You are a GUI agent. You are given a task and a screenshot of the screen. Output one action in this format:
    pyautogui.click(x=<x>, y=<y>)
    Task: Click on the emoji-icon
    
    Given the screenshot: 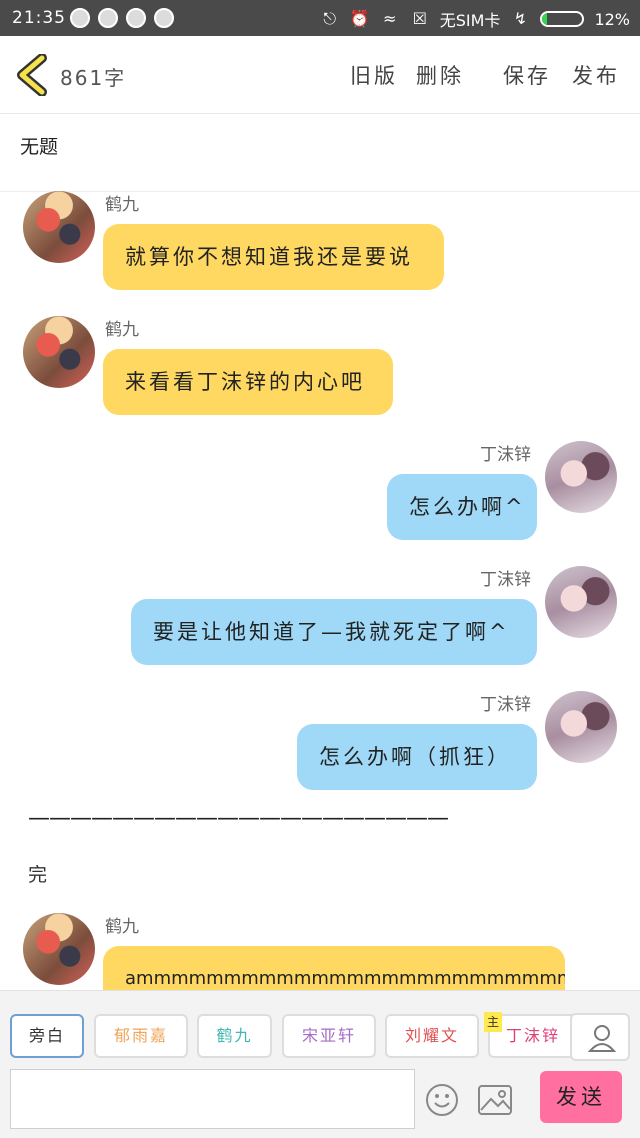 What is the action you would take?
    pyautogui.click(x=442, y=1100)
    